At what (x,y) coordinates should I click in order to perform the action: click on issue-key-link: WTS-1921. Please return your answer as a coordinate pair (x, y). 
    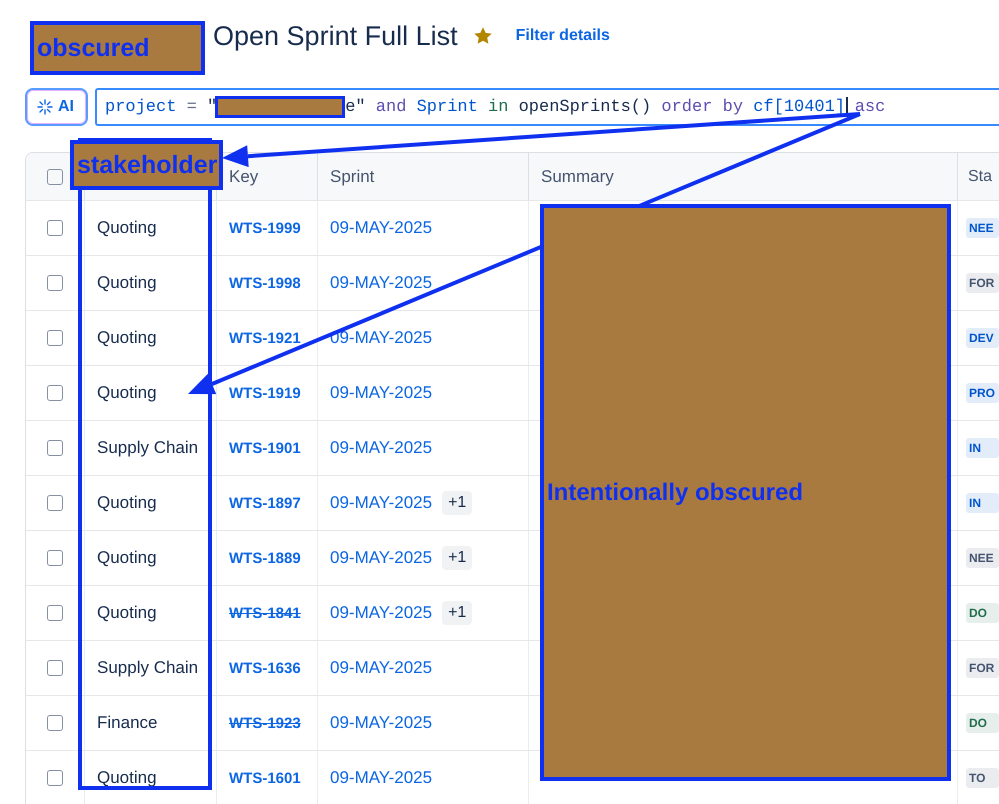
    Looking at the image, I should click on (265, 338).